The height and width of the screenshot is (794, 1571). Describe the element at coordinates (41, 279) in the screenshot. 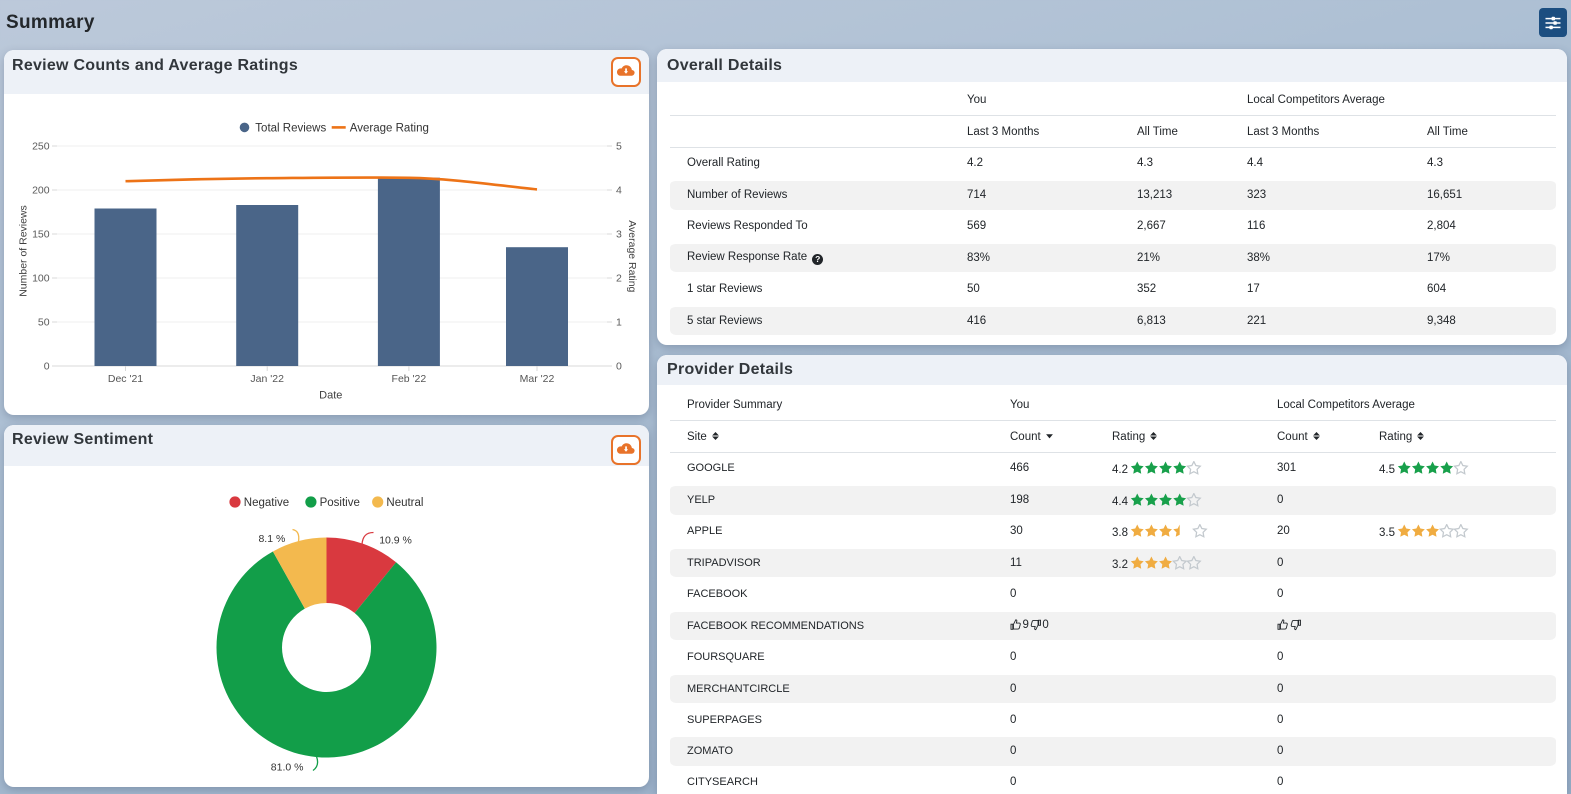

I see `svg-text: 100` at that location.